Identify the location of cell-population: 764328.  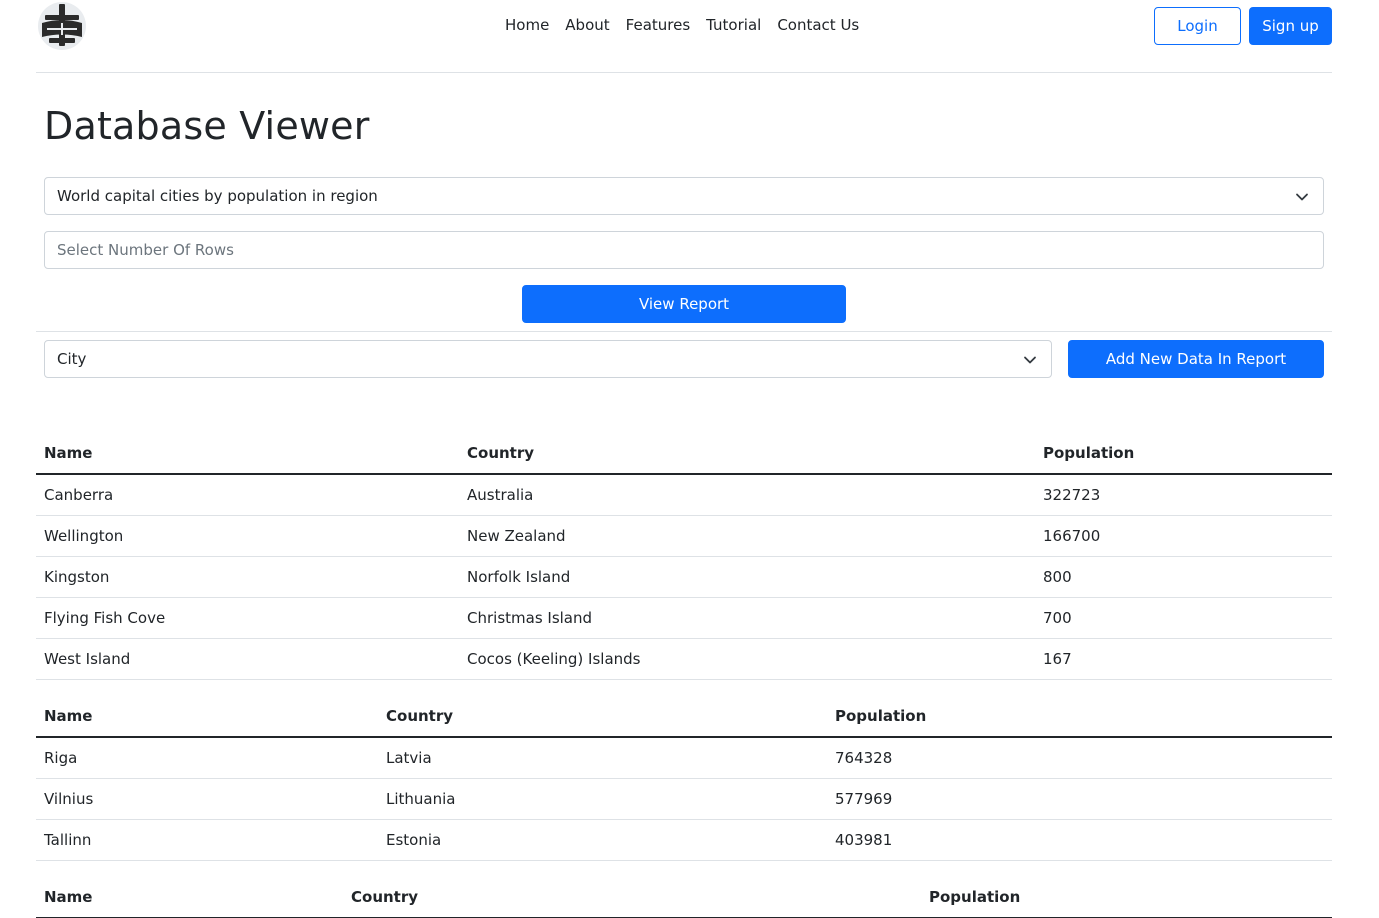
(1079, 758).